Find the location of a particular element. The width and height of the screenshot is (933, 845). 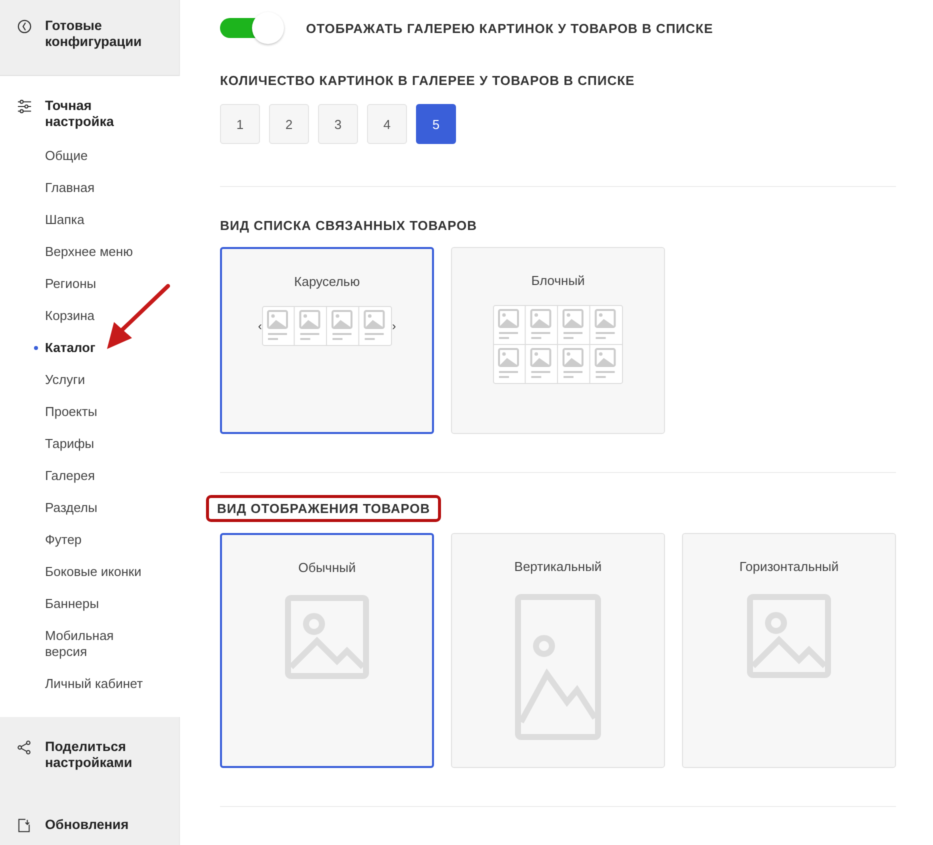

sidebar-item: Услуги is located at coordinates (65, 380).